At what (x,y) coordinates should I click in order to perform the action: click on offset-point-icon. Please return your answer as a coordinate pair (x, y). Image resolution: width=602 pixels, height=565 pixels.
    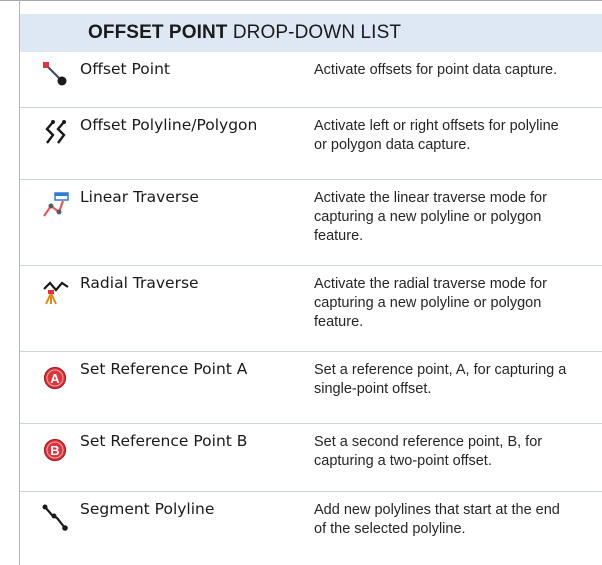
    Looking at the image, I should click on (56, 75).